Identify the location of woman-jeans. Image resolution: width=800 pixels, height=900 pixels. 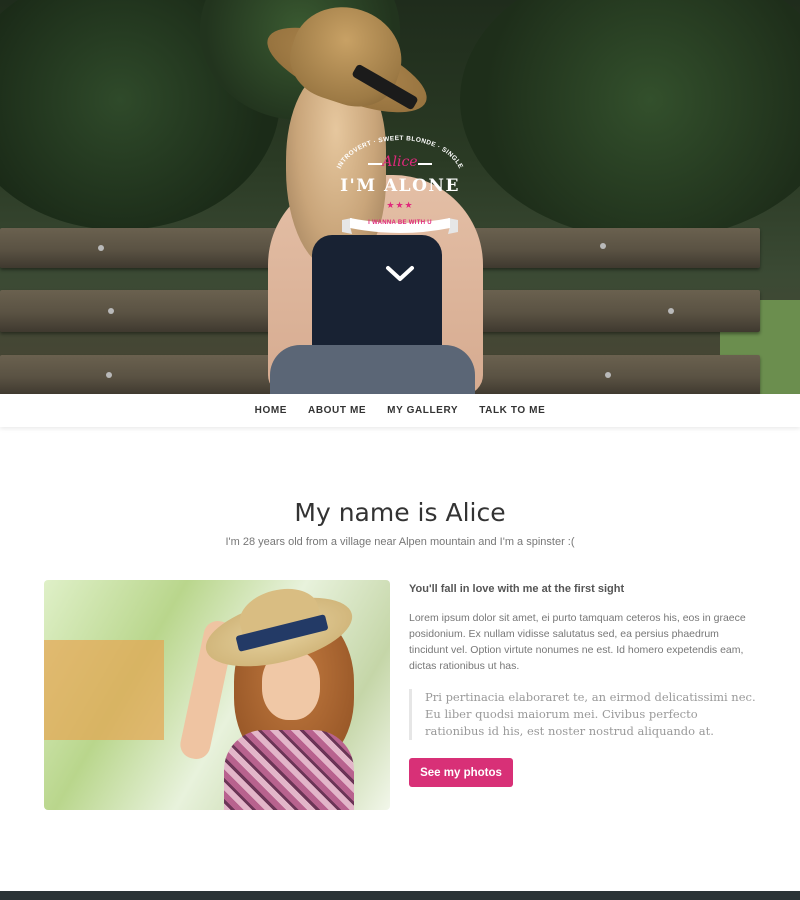
(372, 369).